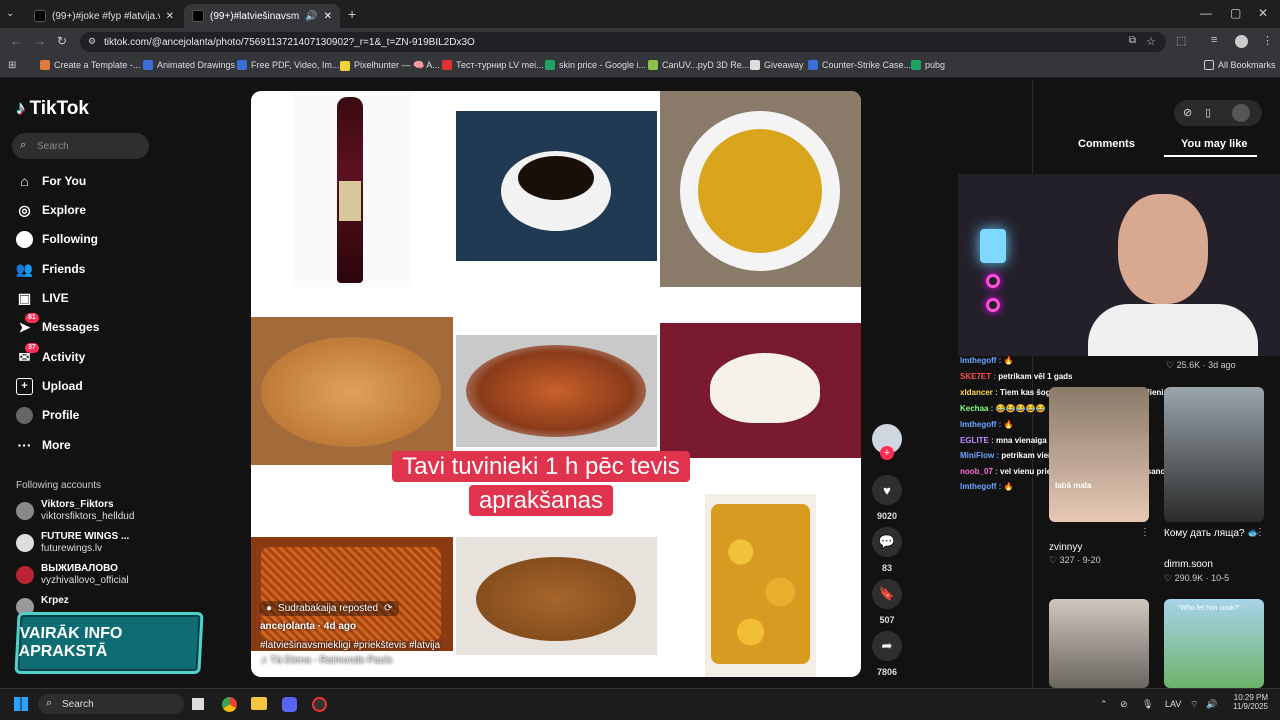 The width and height of the screenshot is (1280, 720). Describe the element at coordinates (1208, 112) in the screenshot. I see `phone-icon: ▯` at that location.